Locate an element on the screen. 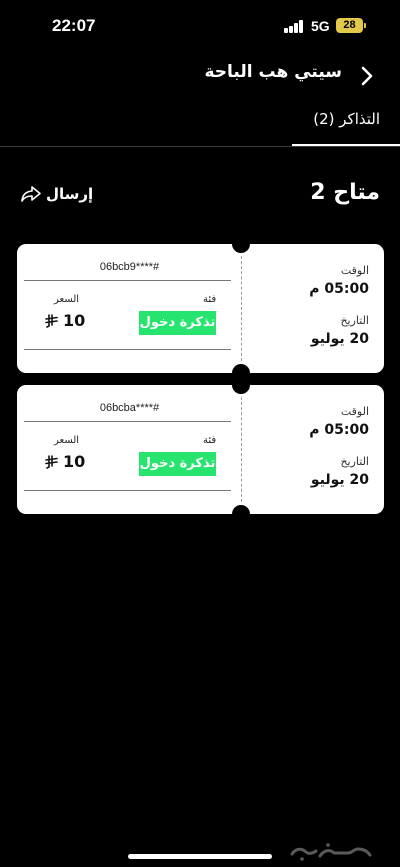 This screenshot has height=867, width=400. available-count: متاح 2 is located at coordinates (345, 192).